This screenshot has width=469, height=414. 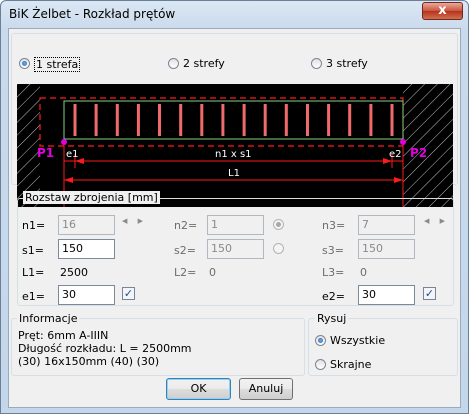 I want to click on info-bar-line: Pręt: 6mm A-IIIN, so click(x=63, y=335).